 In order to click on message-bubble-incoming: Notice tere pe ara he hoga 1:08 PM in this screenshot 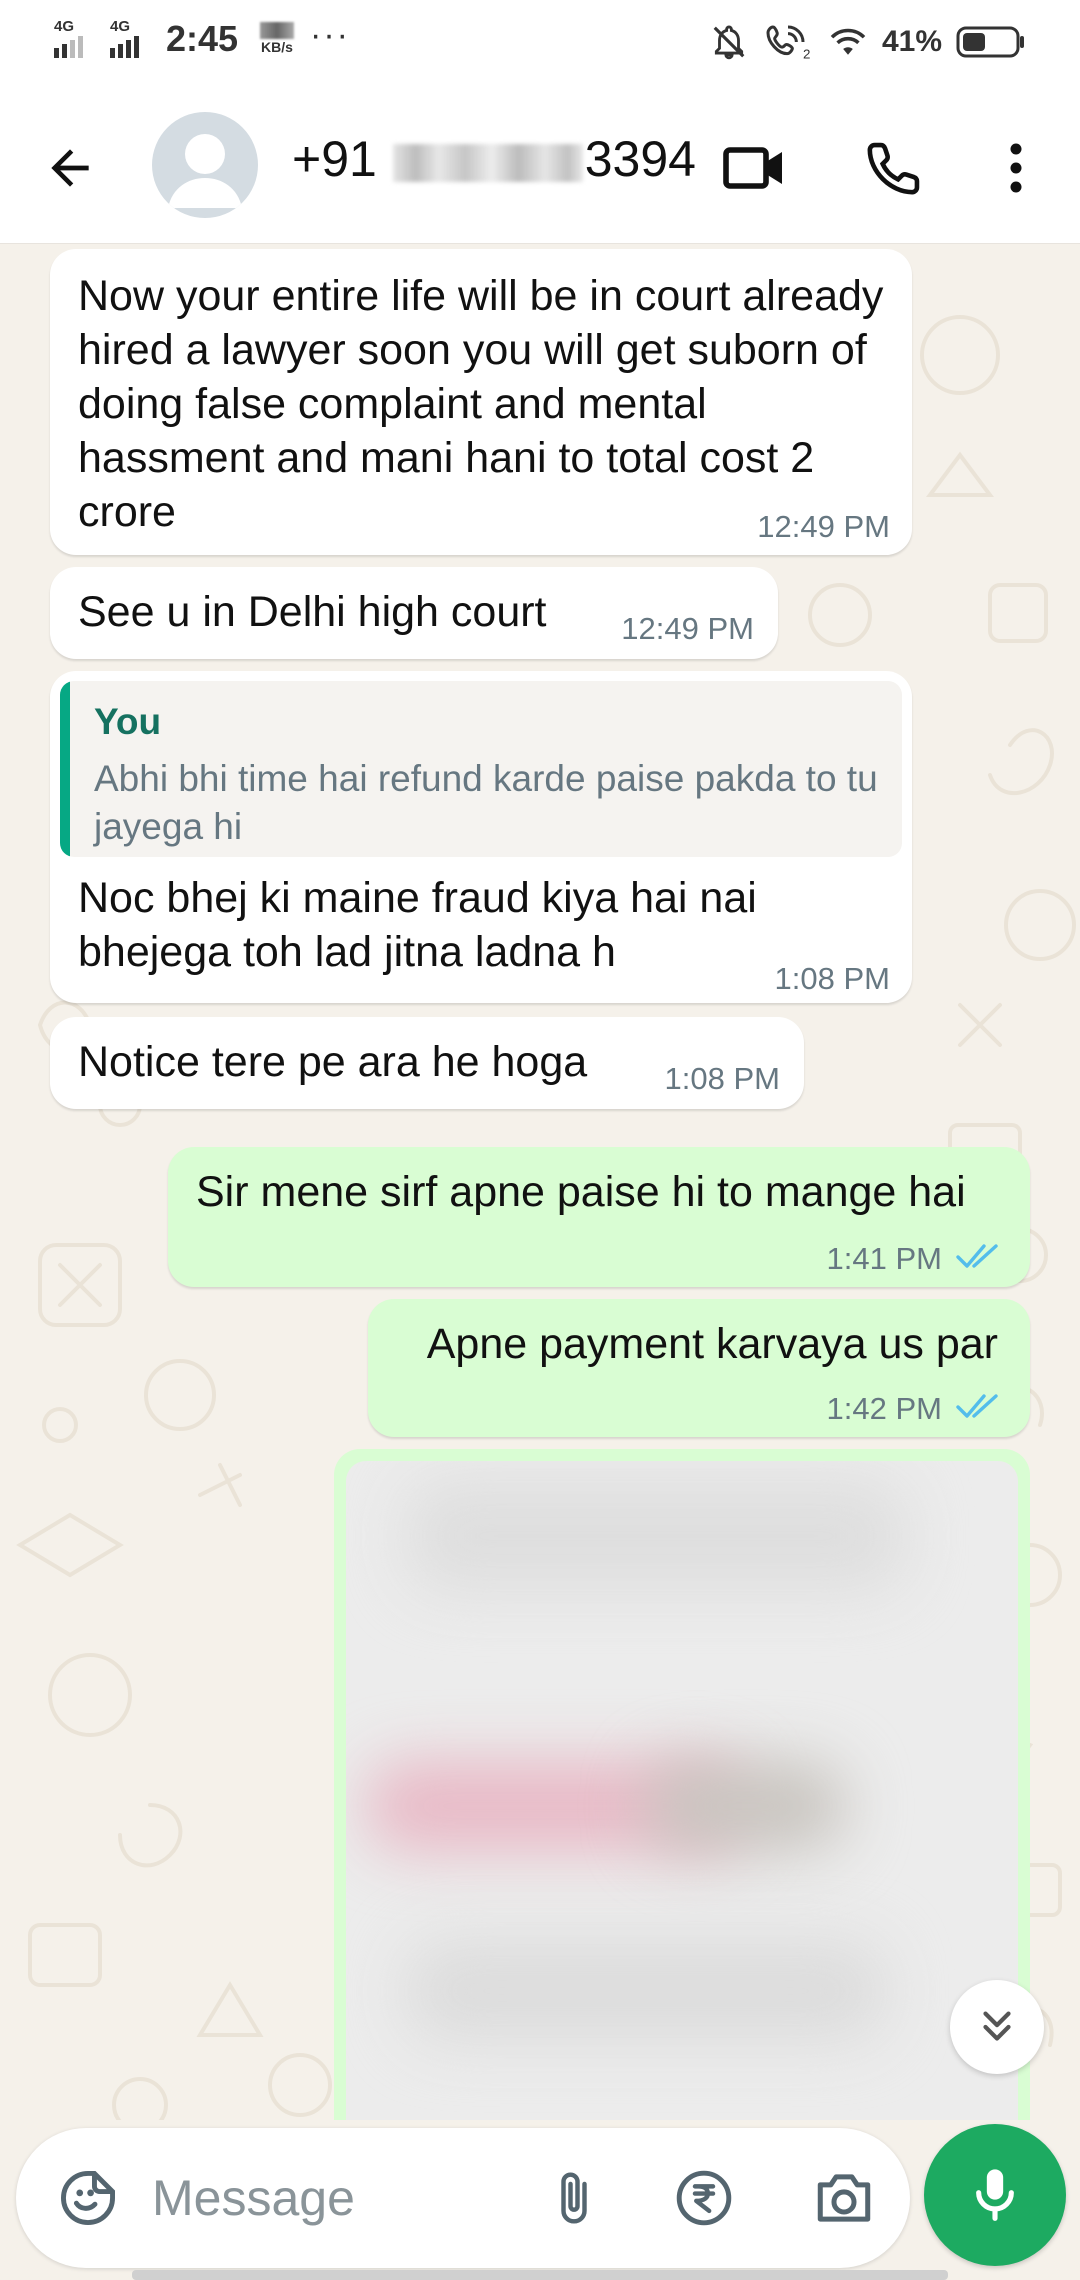, I will do `click(427, 1063)`.